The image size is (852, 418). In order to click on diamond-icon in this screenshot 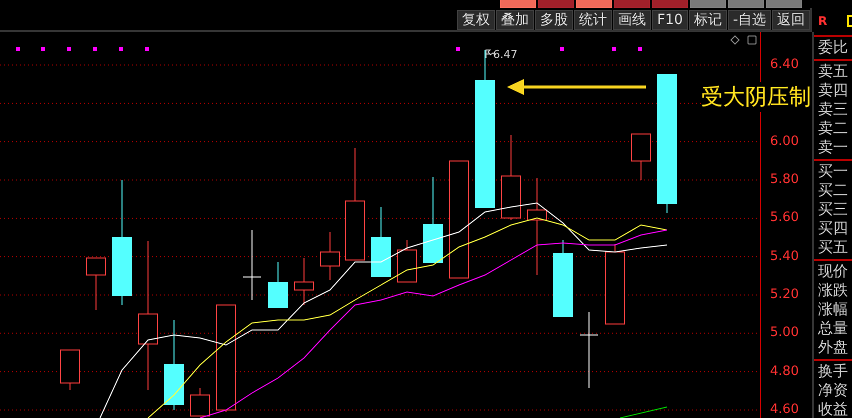, I will do `click(735, 40)`.